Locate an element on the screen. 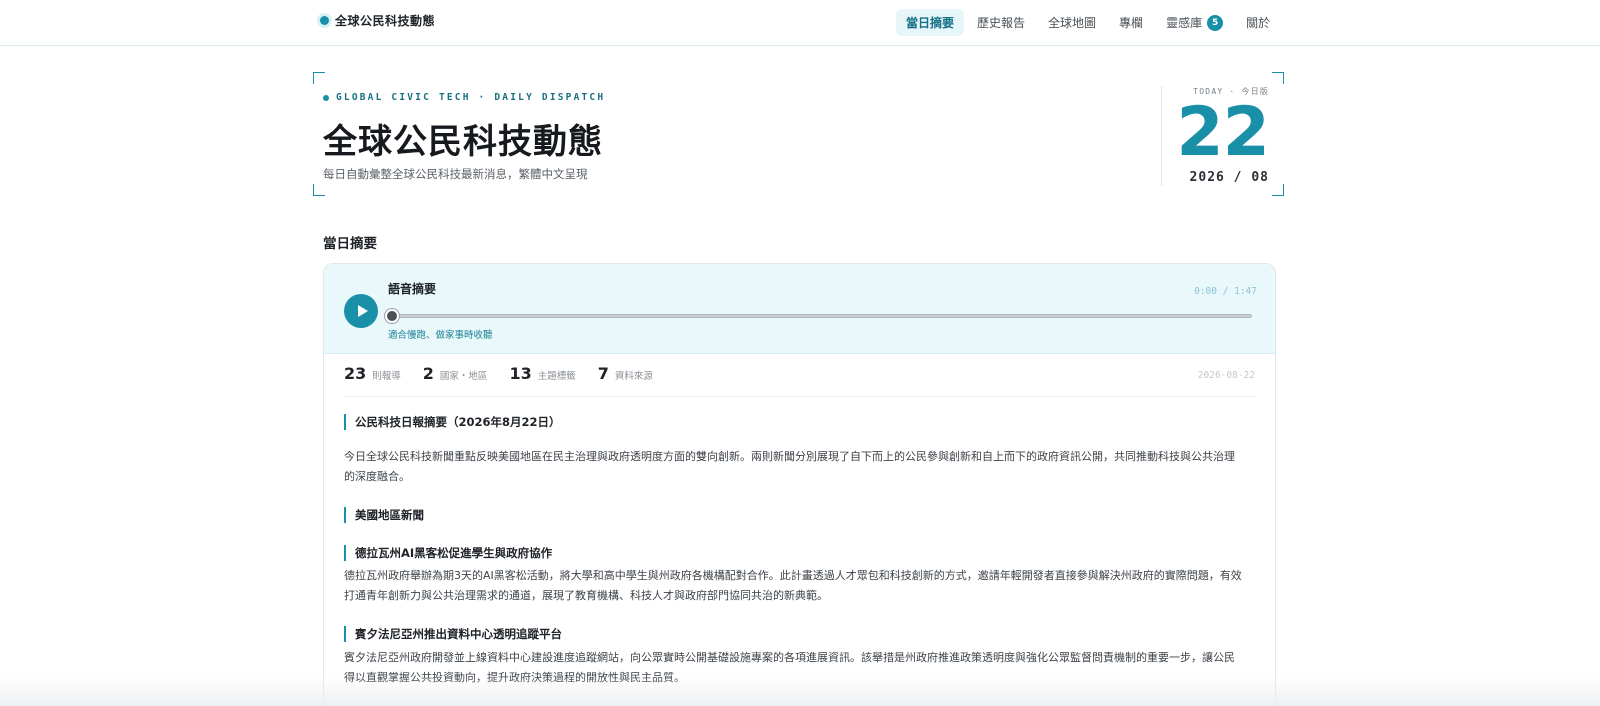 The image size is (1600, 706). hero-kicker: GLOBAL CIVIC TECH · DAILY DISPATCH is located at coordinates (464, 97).